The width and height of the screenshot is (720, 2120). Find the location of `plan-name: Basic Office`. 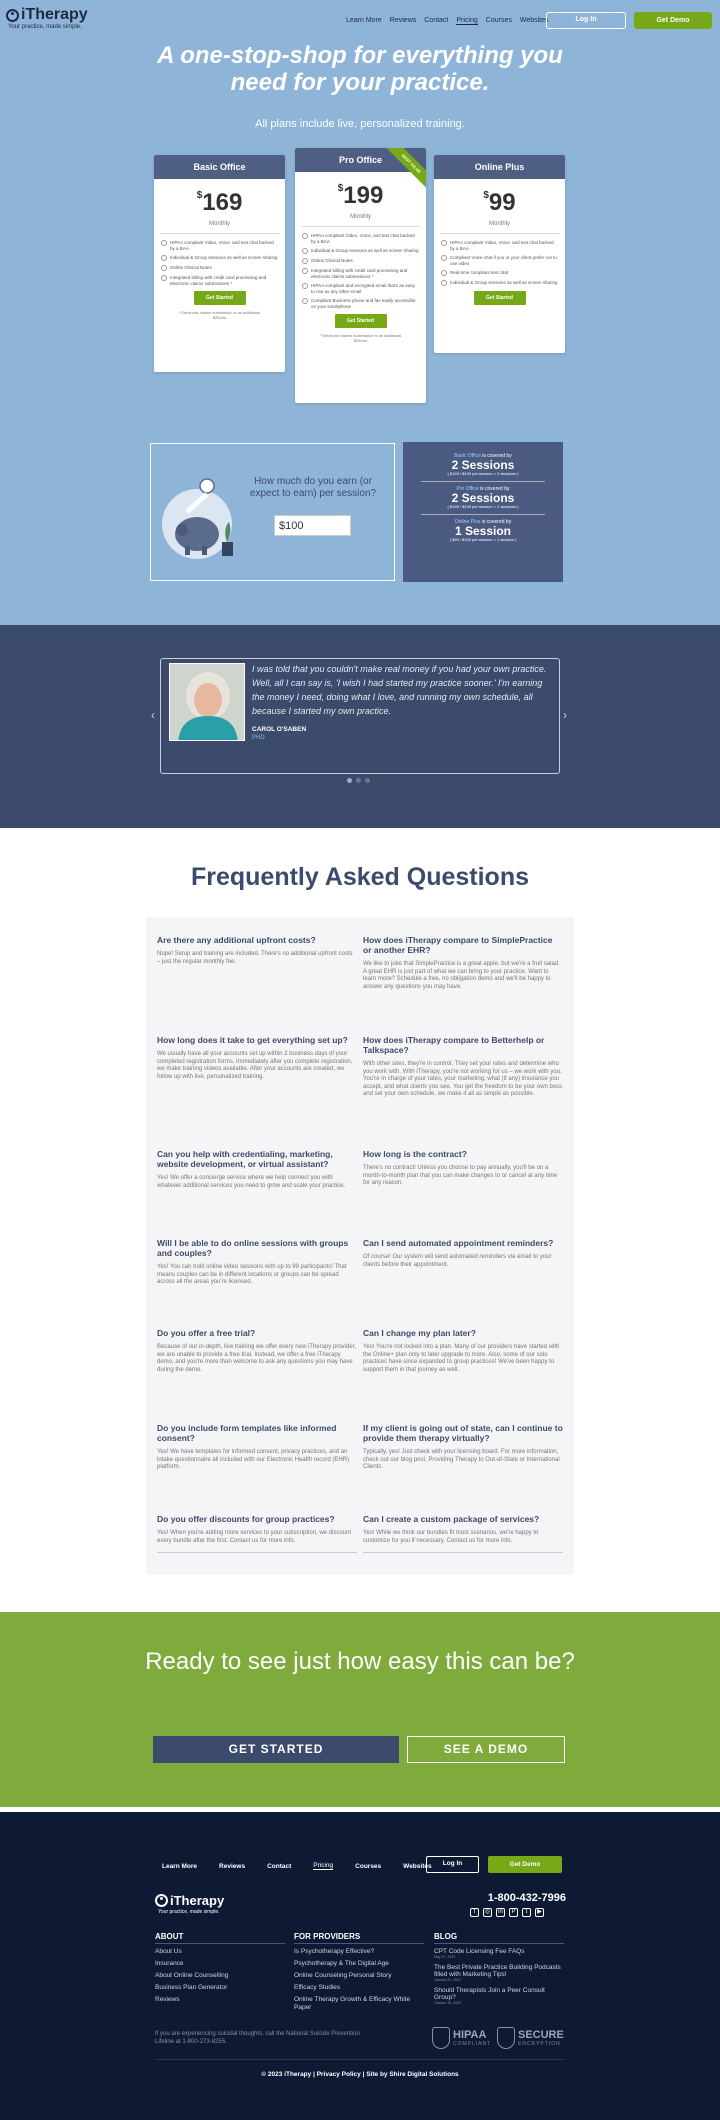

plan-name: Basic Office is located at coordinates (219, 167).